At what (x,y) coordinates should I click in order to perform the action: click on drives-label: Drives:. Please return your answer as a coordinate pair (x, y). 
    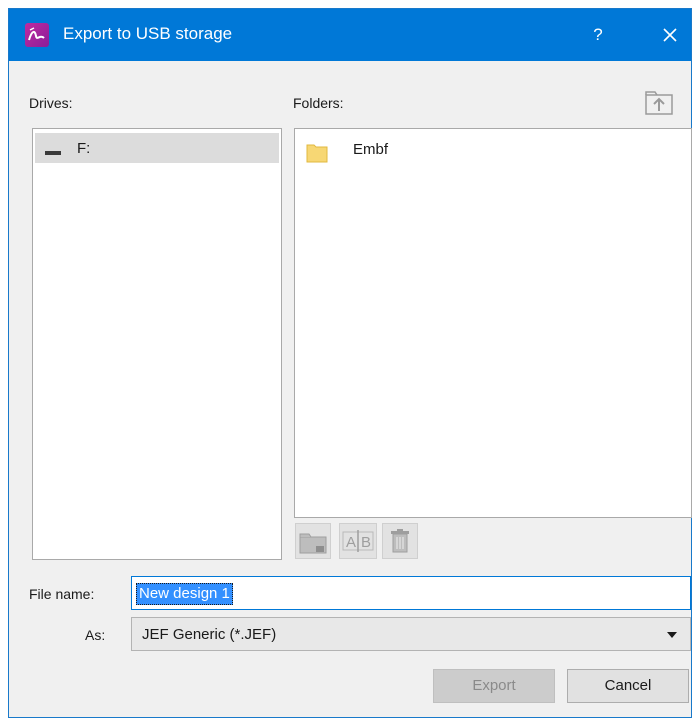
    Looking at the image, I should click on (51, 103).